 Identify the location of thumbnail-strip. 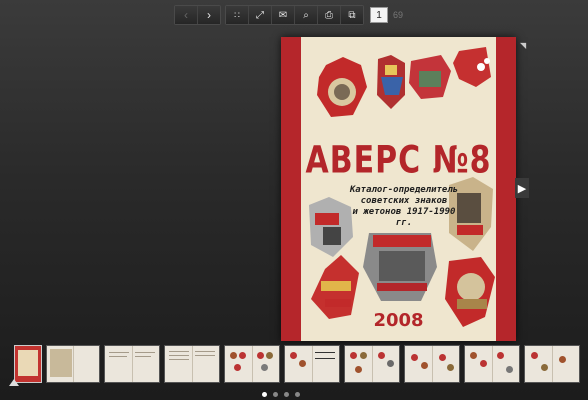
(297, 364).